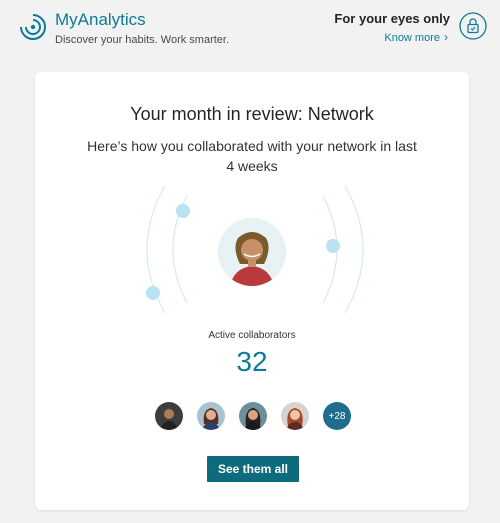 The width and height of the screenshot is (500, 523). Describe the element at coordinates (33, 27) in the screenshot. I see `myanalytics-logo-icon` at that location.